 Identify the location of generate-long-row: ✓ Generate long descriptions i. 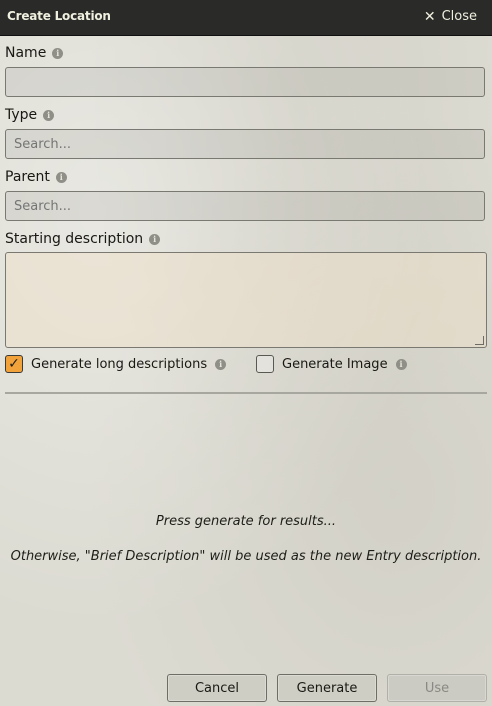
(116, 364).